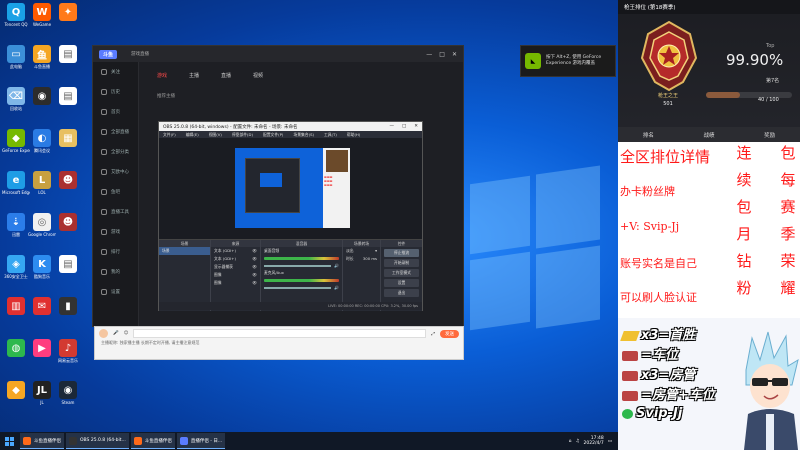 The height and width of the screenshot is (450, 800). Describe the element at coordinates (68, 138) in the screenshot. I see `desktop-icon: ▦` at that location.